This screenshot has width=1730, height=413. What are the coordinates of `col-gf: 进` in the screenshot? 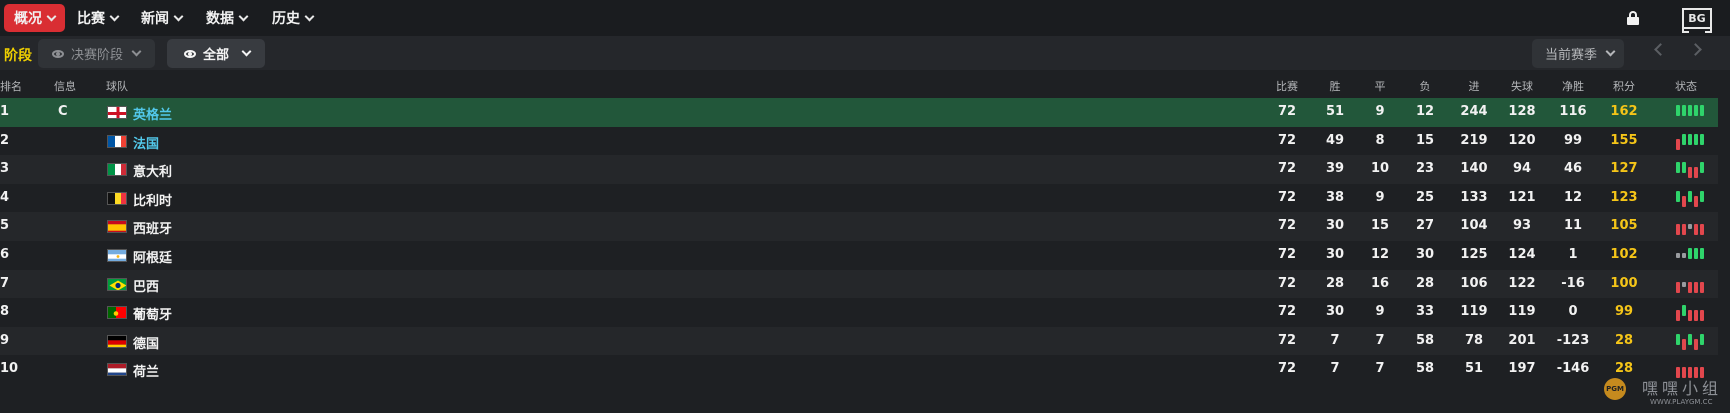 It's located at (1474, 86).